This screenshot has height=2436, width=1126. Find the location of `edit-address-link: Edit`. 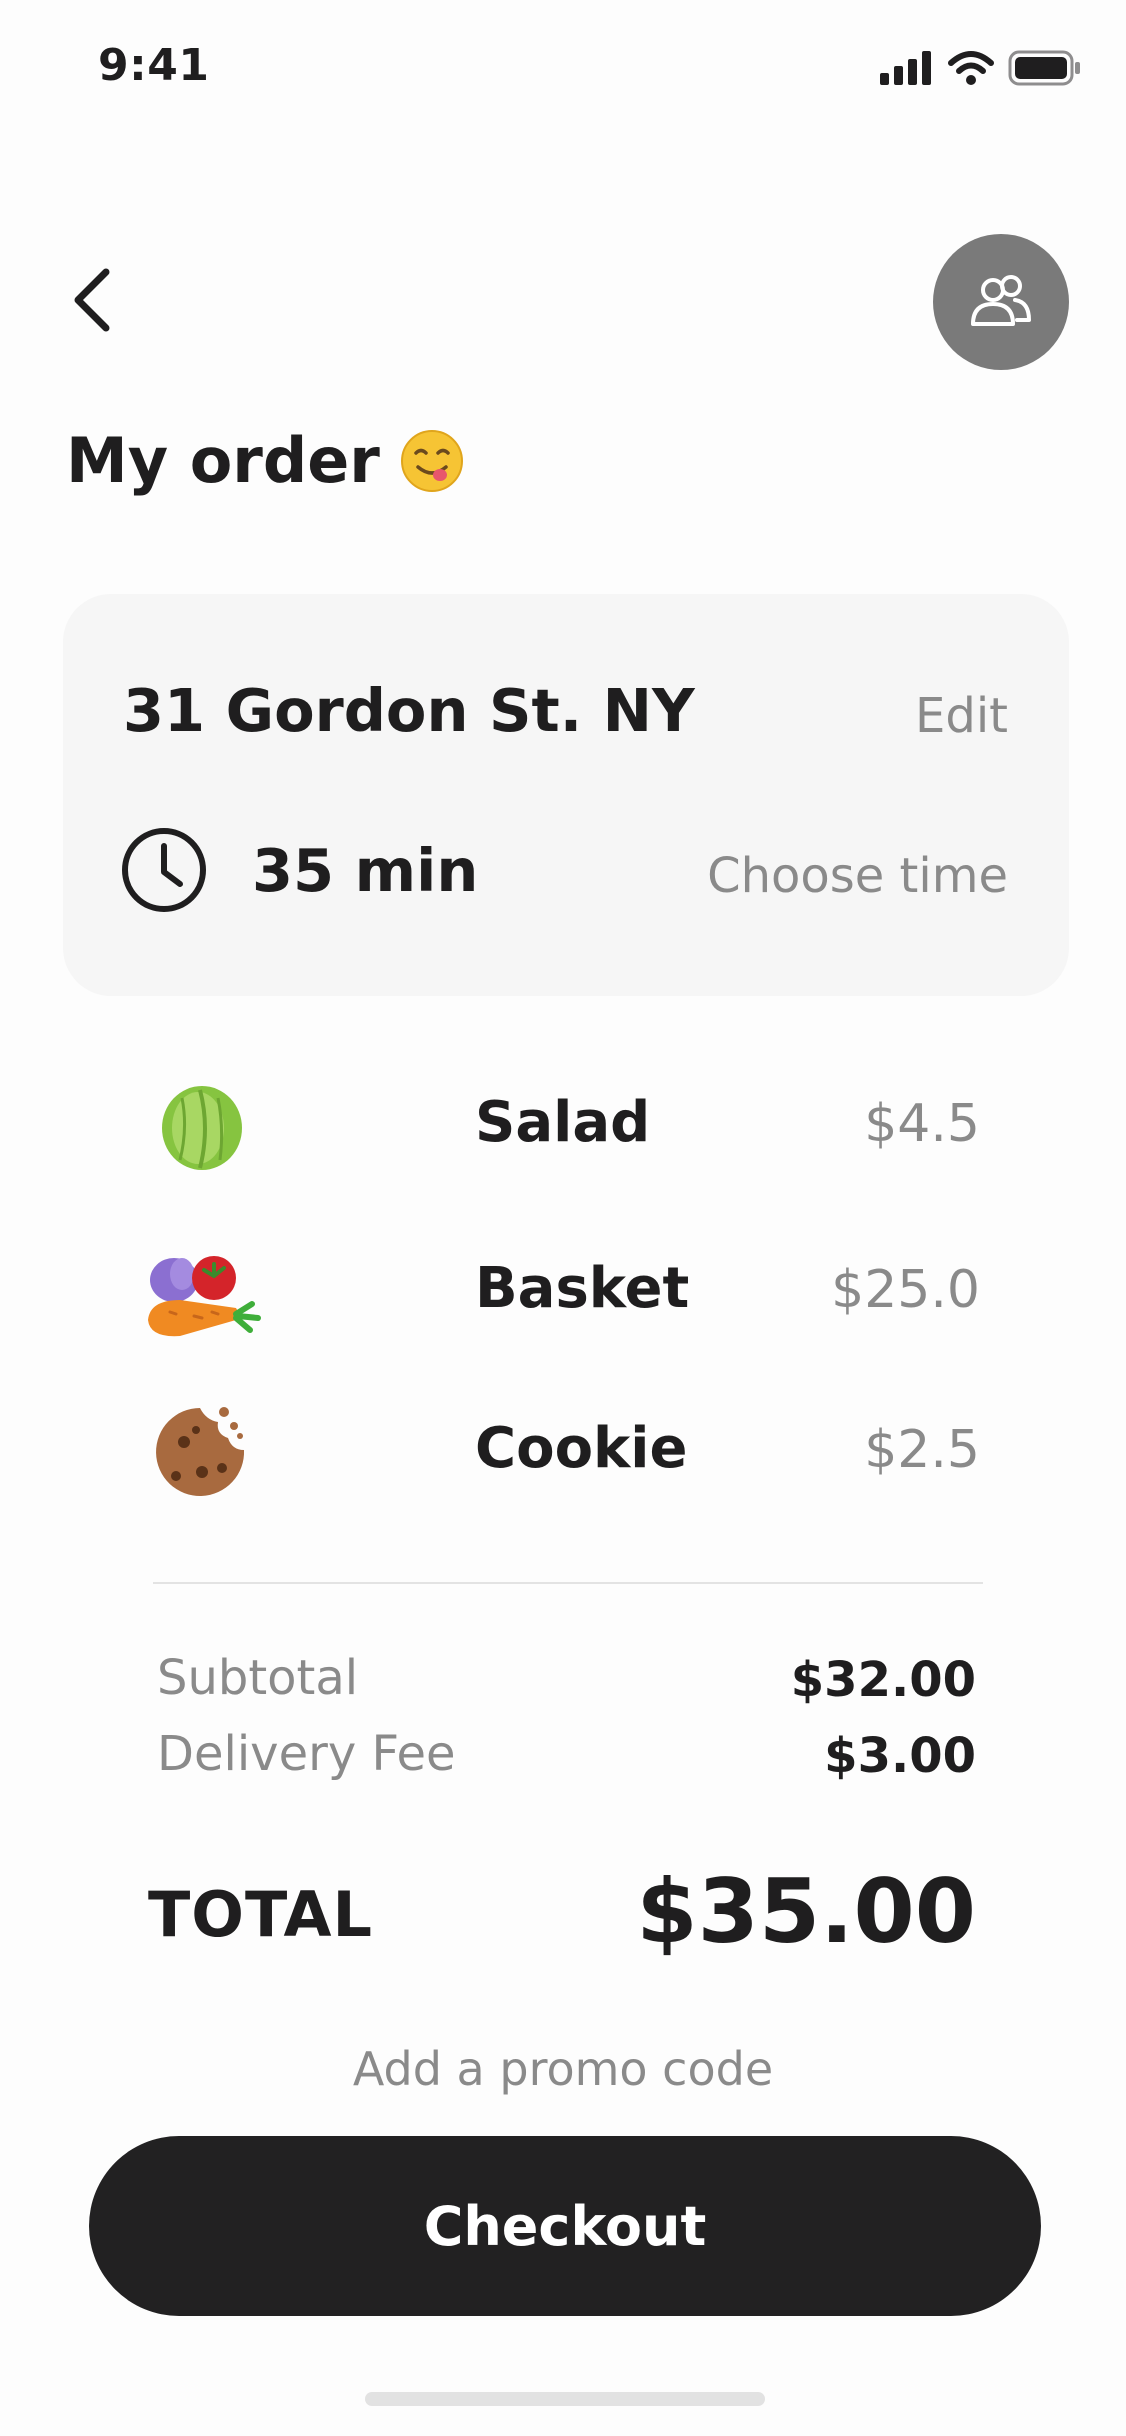

edit-address-link: Edit is located at coordinates (961, 716).